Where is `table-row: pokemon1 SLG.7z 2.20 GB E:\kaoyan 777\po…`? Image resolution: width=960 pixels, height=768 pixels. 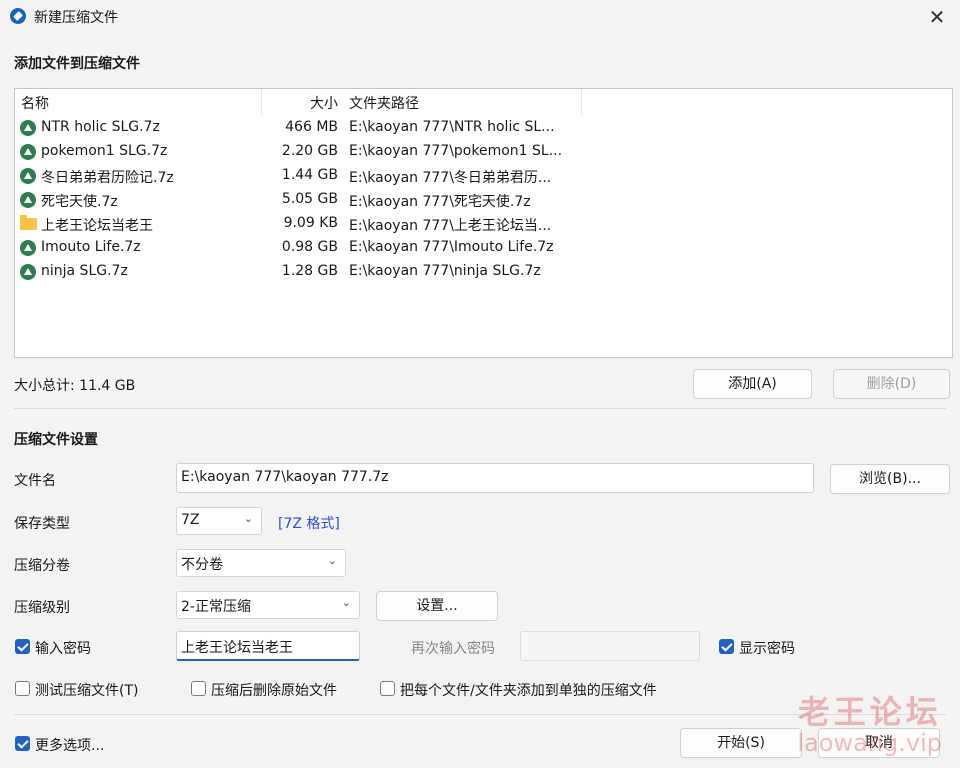
table-row: pokemon1 SLG.7z 2.20 GB E:\kaoyan 777\po… is located at coordinates (483, 152).